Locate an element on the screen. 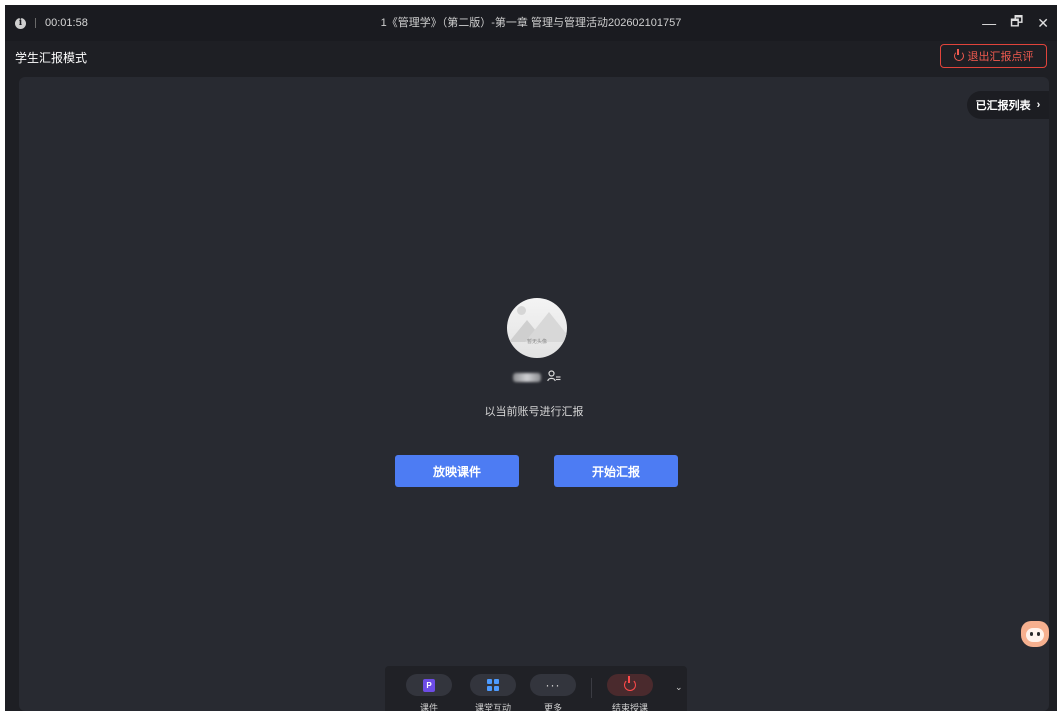 This screenshot has width=1057, height=711. toolbar-more: ··· 更多 is located at coordinates (553, 692).